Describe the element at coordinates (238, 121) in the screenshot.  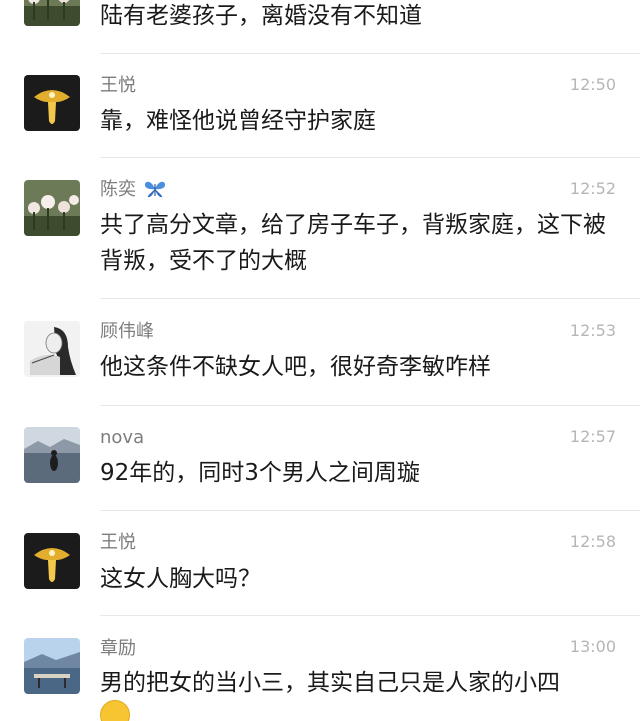
I see `comment-text: 靠，难怪他说曾经守护家庭` at that location.